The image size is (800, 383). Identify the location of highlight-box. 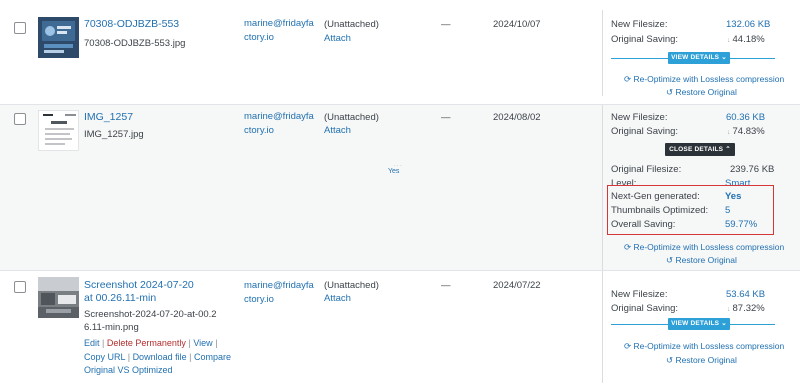
(690, 210).